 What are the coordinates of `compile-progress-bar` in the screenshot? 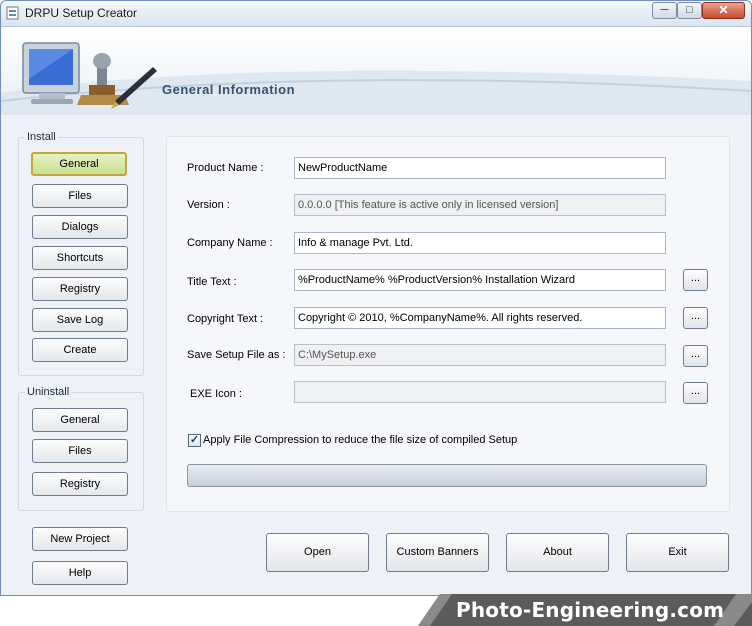 It's located at (447, 475).